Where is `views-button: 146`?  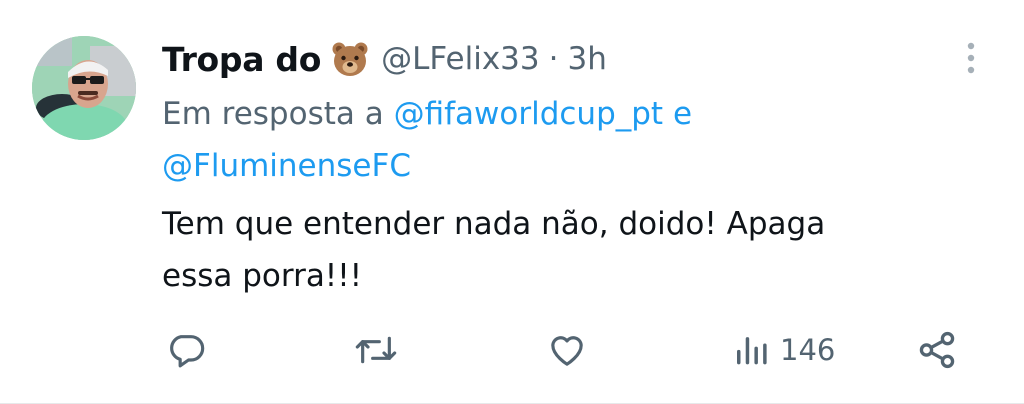 views-button: 146 is located at coordinates (784, 350).